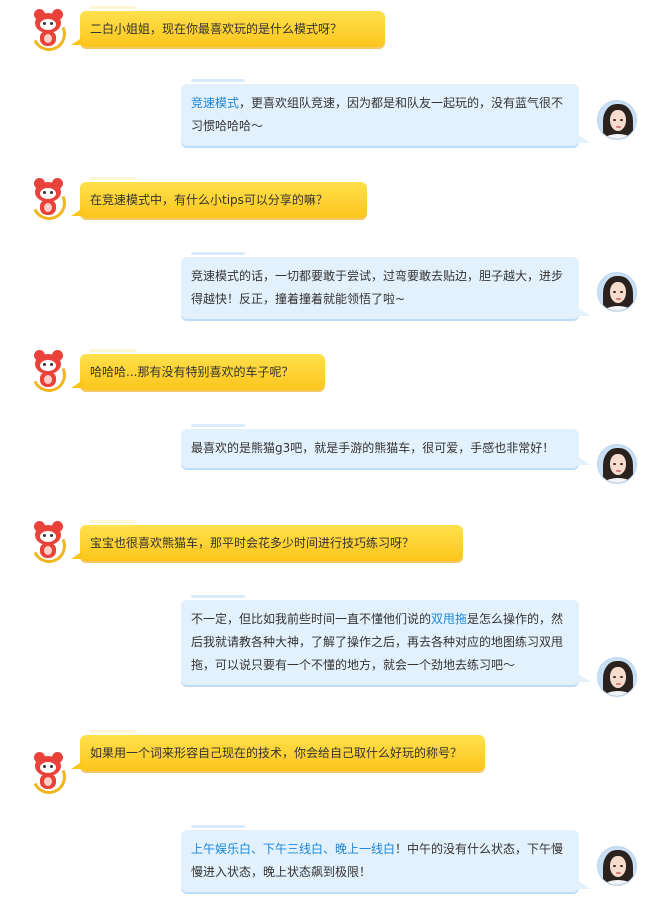 The image size is (660, 903). I want to click on answer-bubble: 竞速模式，更喜欢组队竞速，因为都是和队友一起玩的，没有蓝气很不习惯哈哈哈～, so click(386, 112).